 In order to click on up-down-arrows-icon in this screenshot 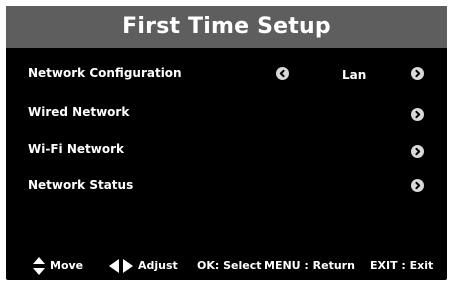, I will do `click(39, 266)`.